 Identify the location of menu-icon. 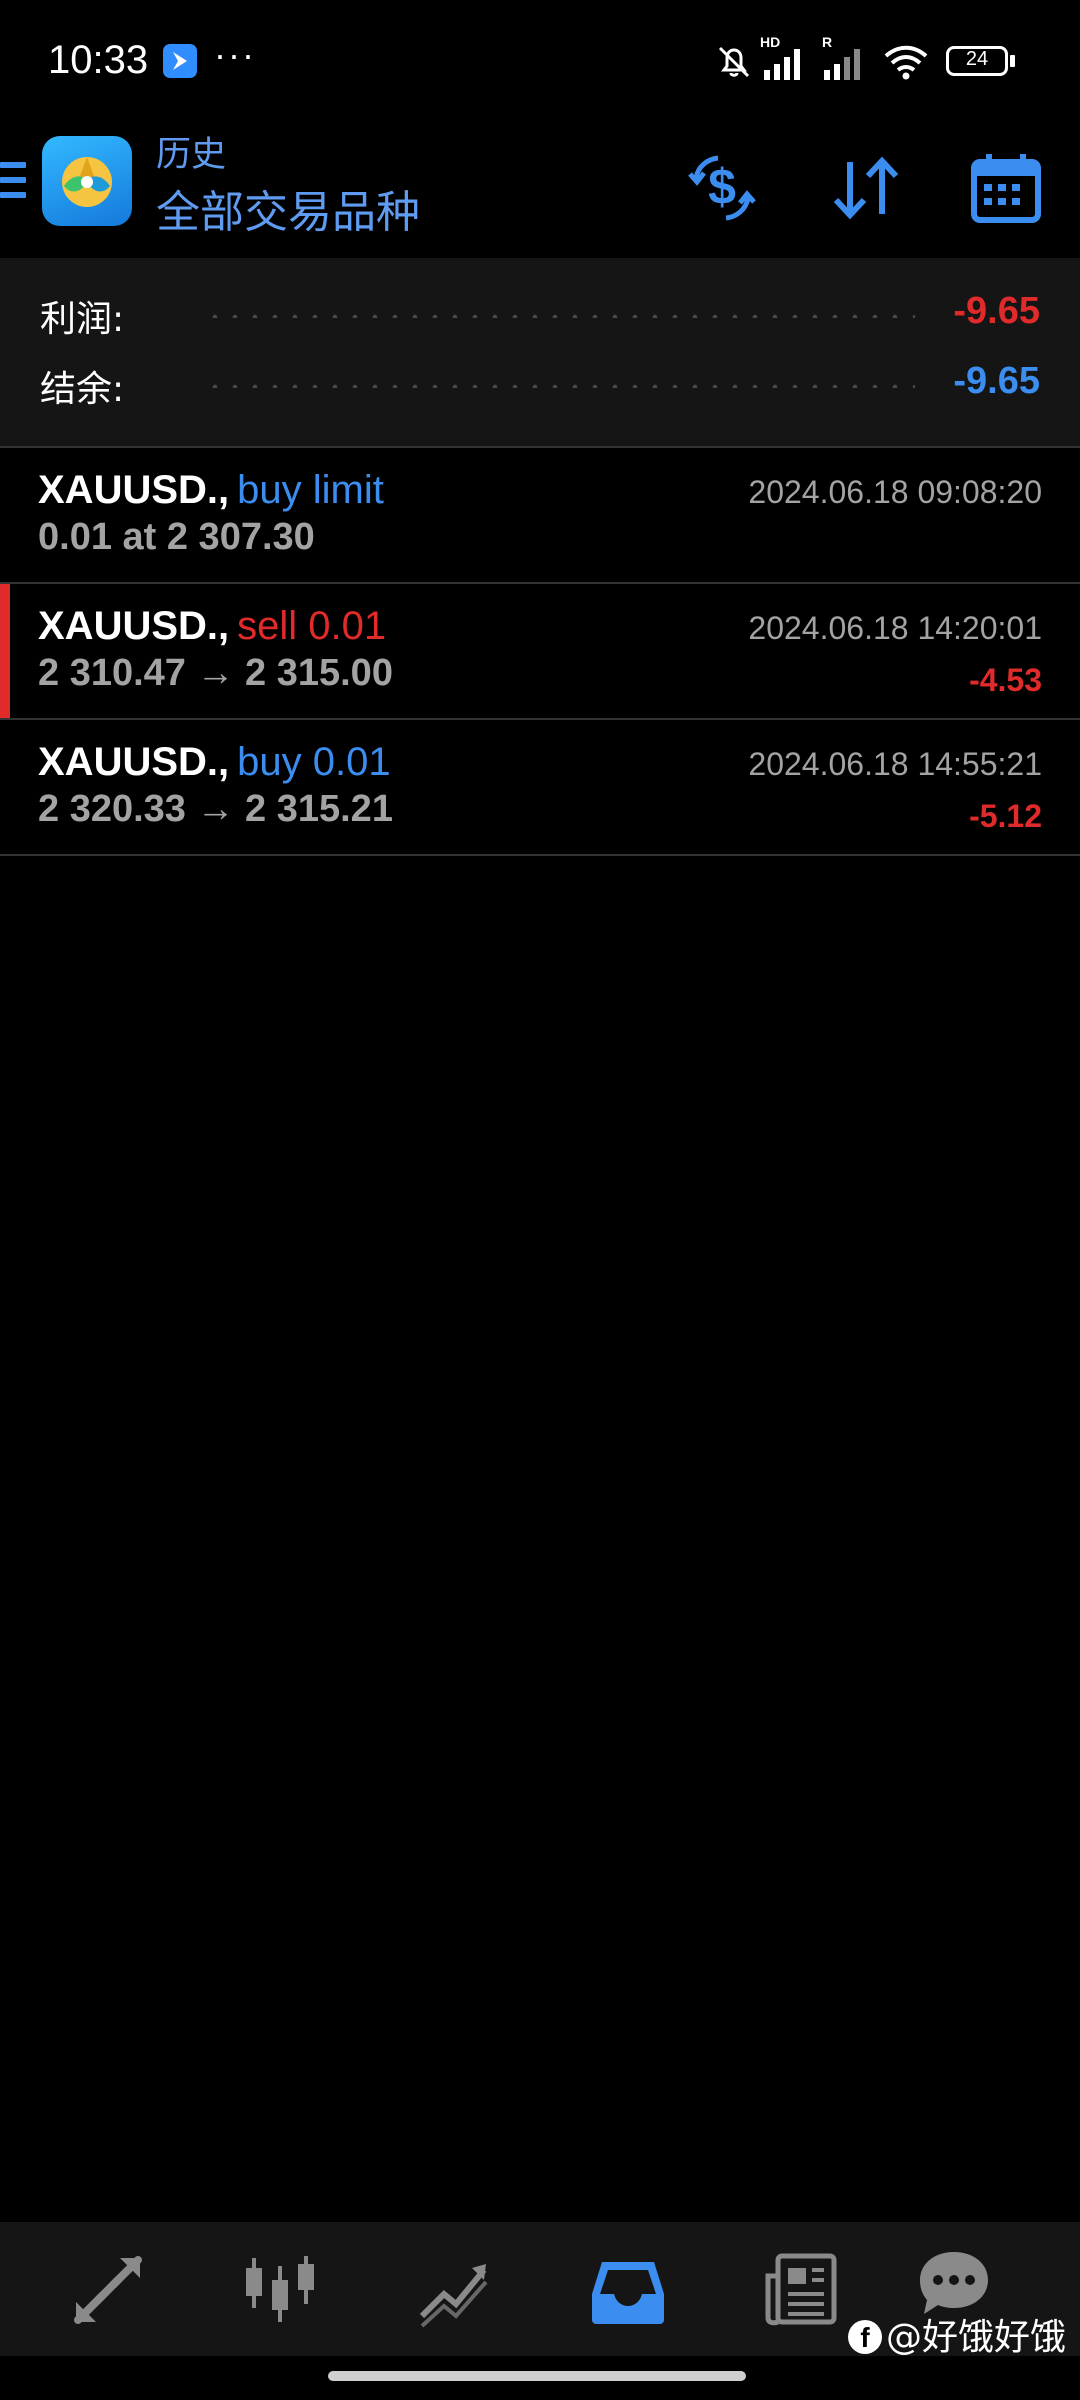
(13, 192).